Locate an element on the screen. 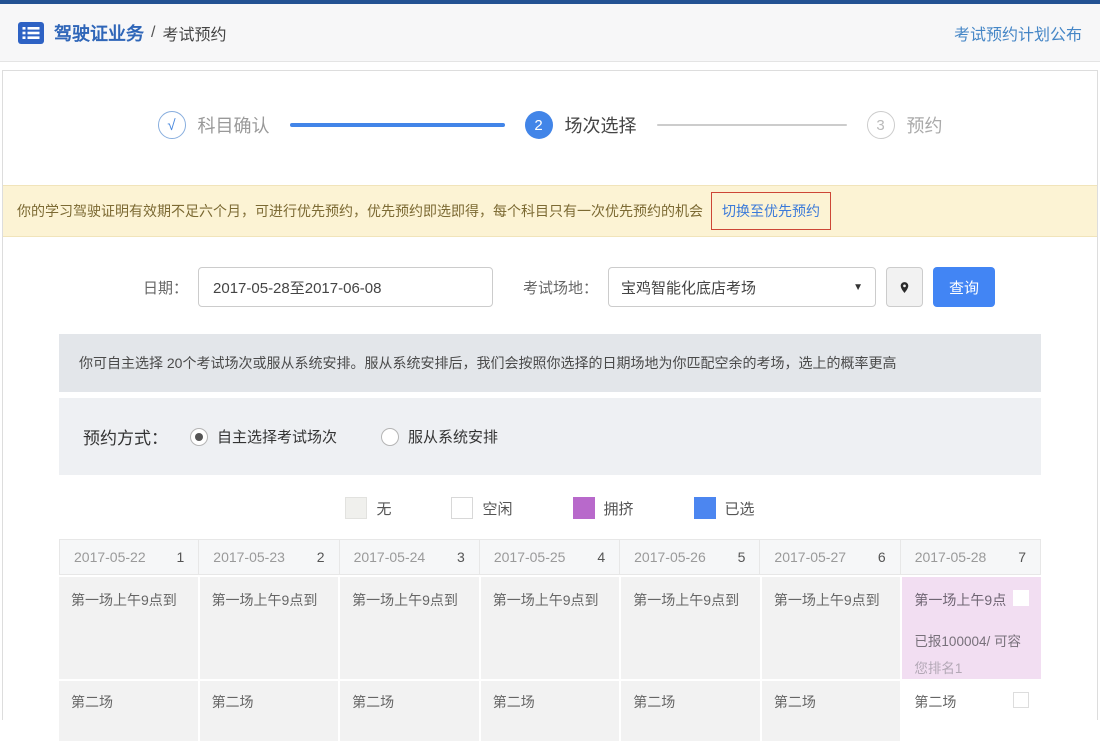 The image size is (1100, 741). legend-label-selected: 已选 is located at coordinates (739, 509).